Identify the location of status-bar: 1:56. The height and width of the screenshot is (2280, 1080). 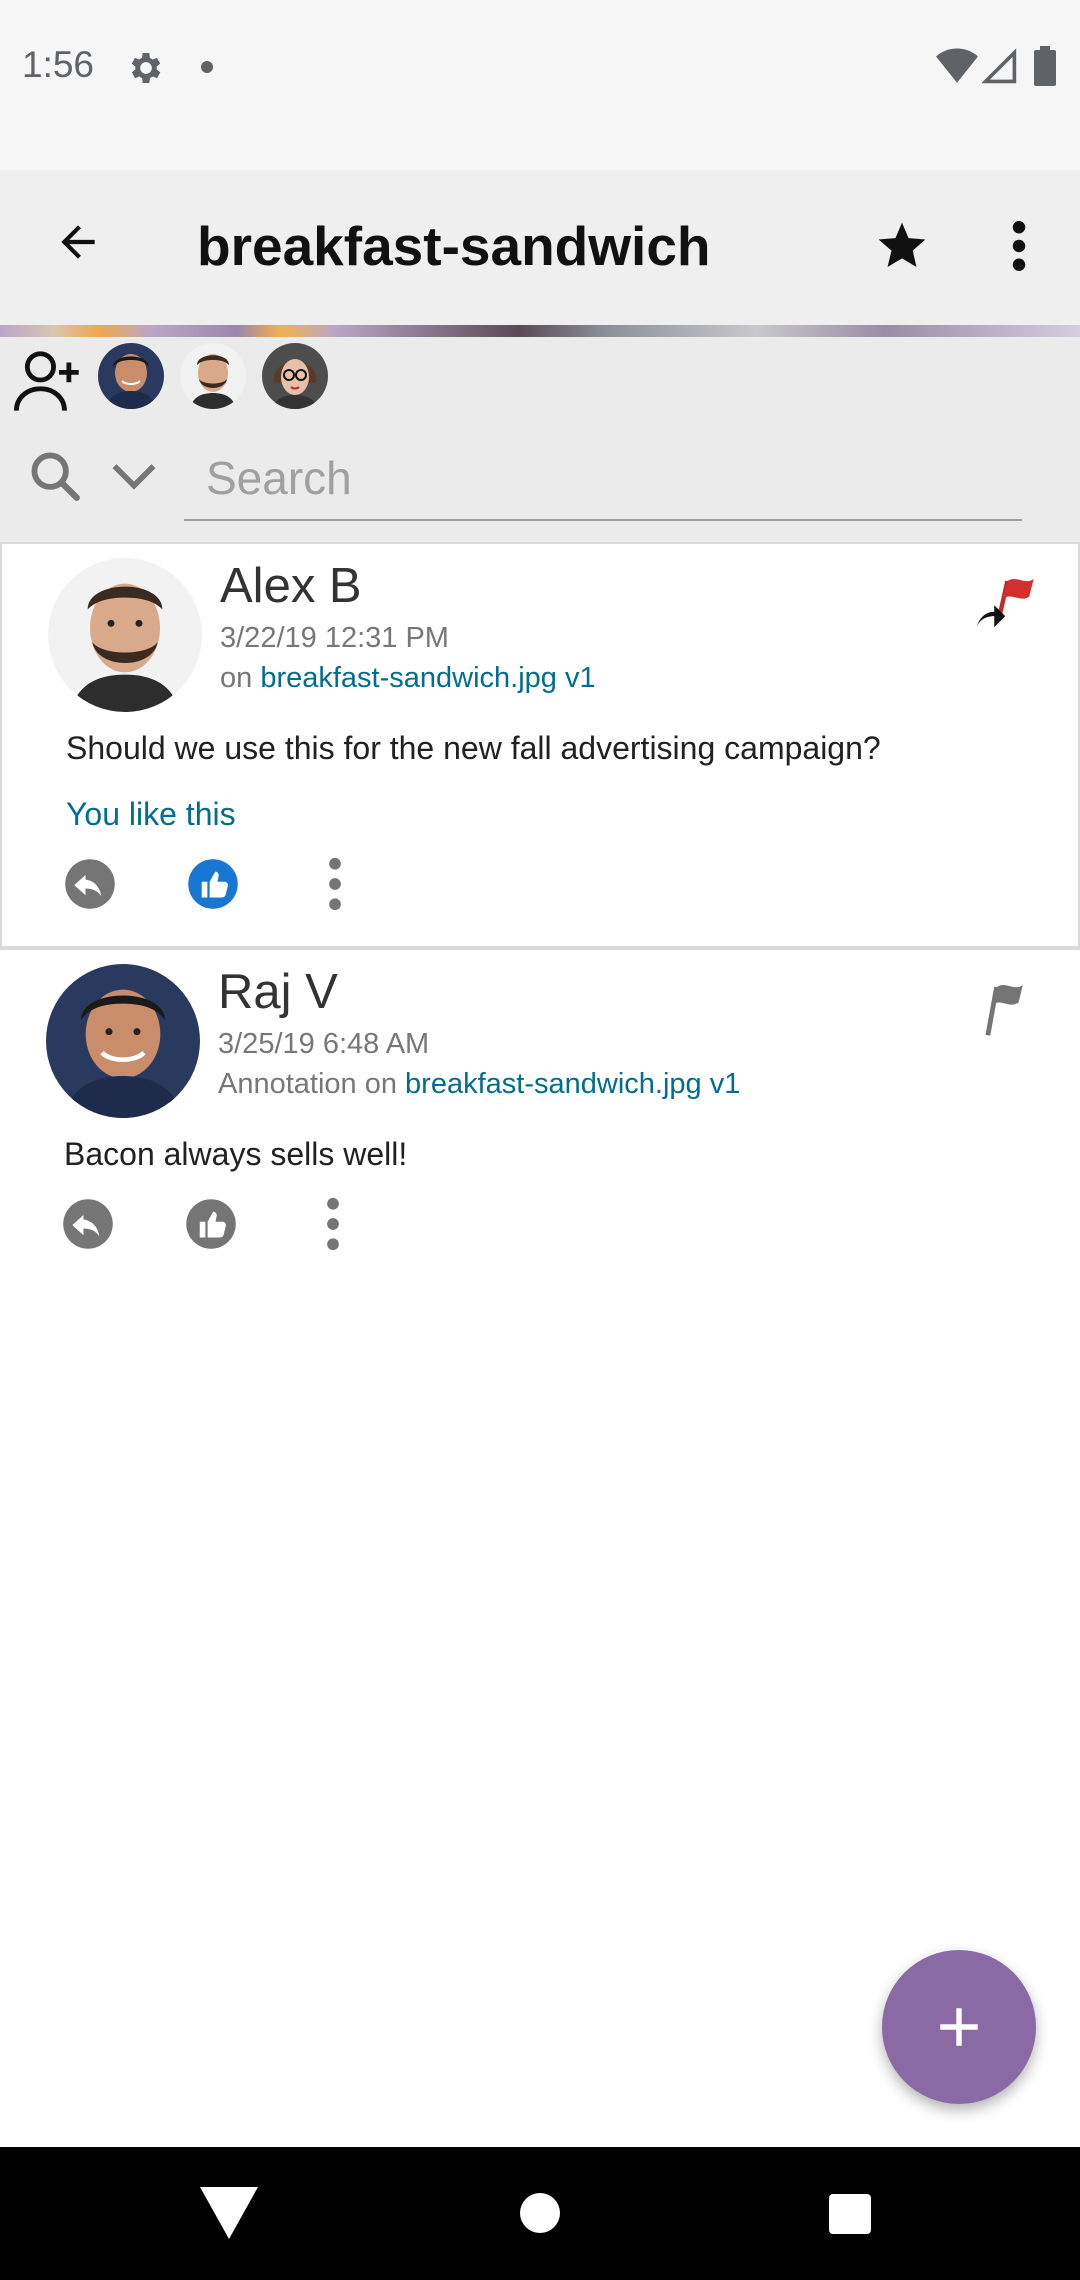
(540, 85).